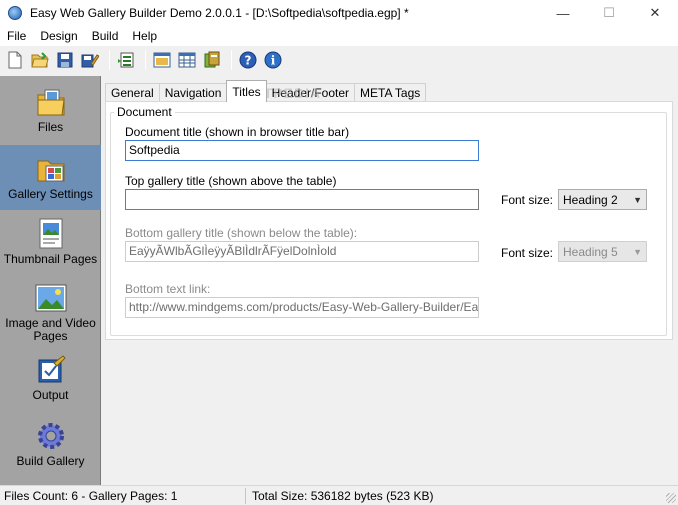 The height and width of the screenshot is (505, 678). Describe the element at coordinates (126, 60) in the screenshot. I see `build-icon` at that location.